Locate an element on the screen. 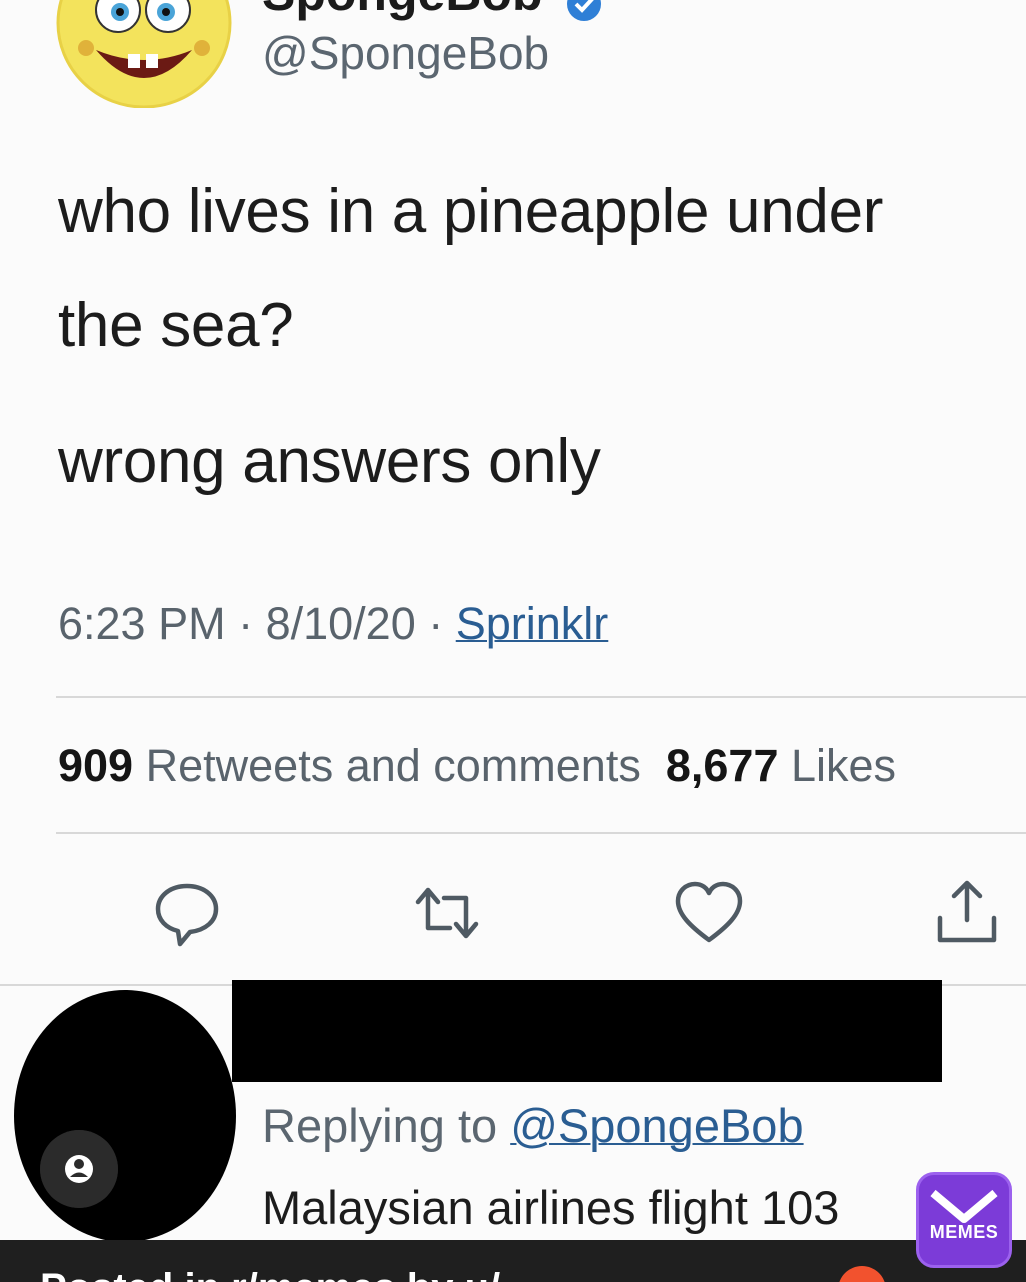  spongebob-avatar is located at coordinates (144, 54).